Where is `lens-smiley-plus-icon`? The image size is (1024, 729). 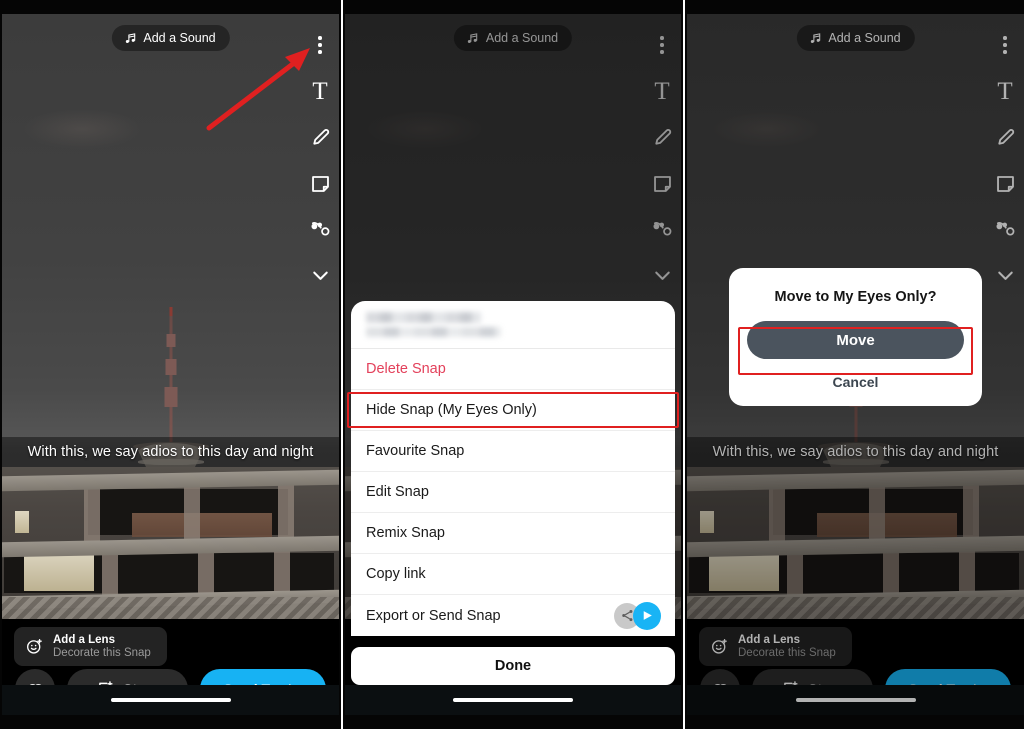
lens-smiley-plus-icon is located at coordinates (34, 646).